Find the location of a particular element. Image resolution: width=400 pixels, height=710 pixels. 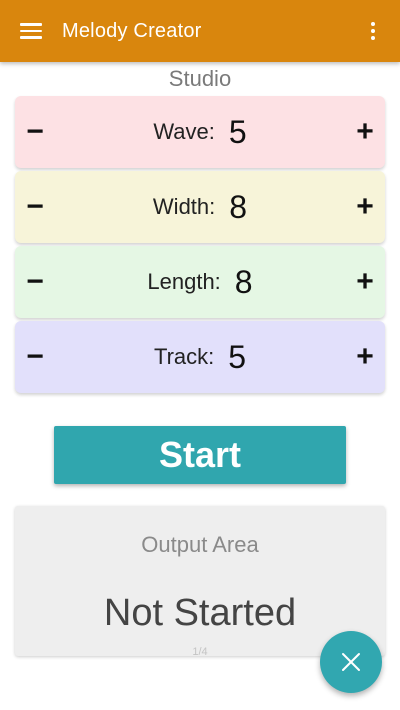

track-control: − Track: 5 + is located at coordinates (200, 357).